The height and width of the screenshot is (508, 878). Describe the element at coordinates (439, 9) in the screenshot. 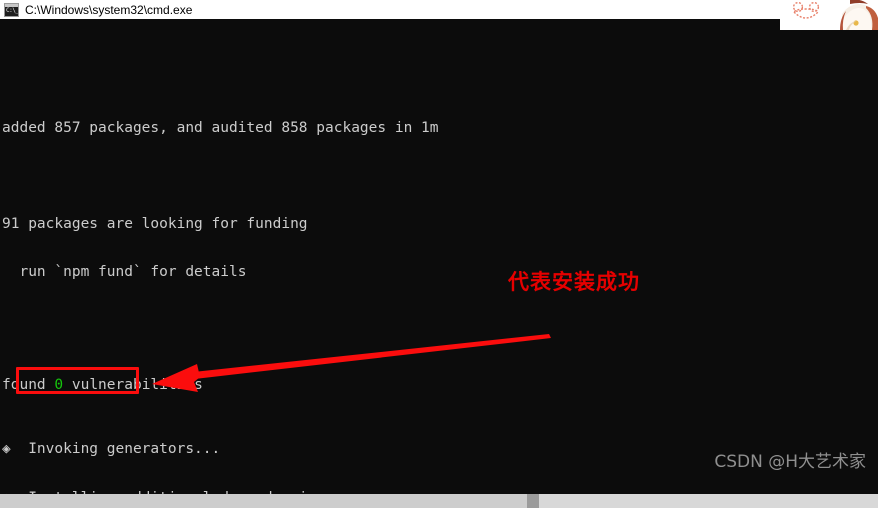

I see `title-bar: C:\_ C:\Windows\system32\cmd.exe` at that location.